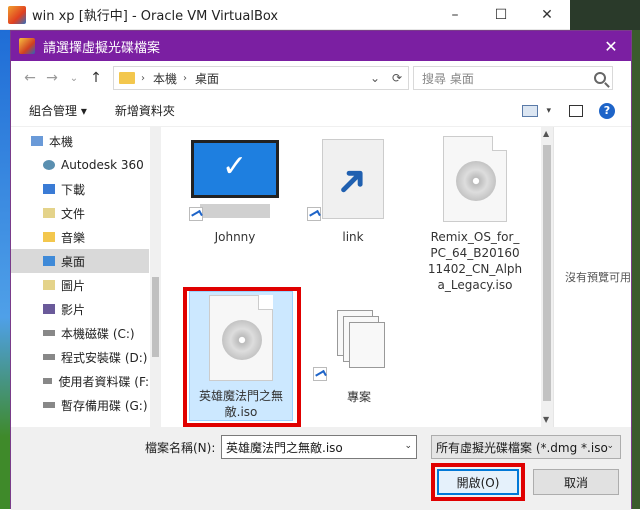  What do you see at coordinates (80, 141) in the screenshot?
I see `nav-item-this-pc: 本機` at bounding box center [80, 141].